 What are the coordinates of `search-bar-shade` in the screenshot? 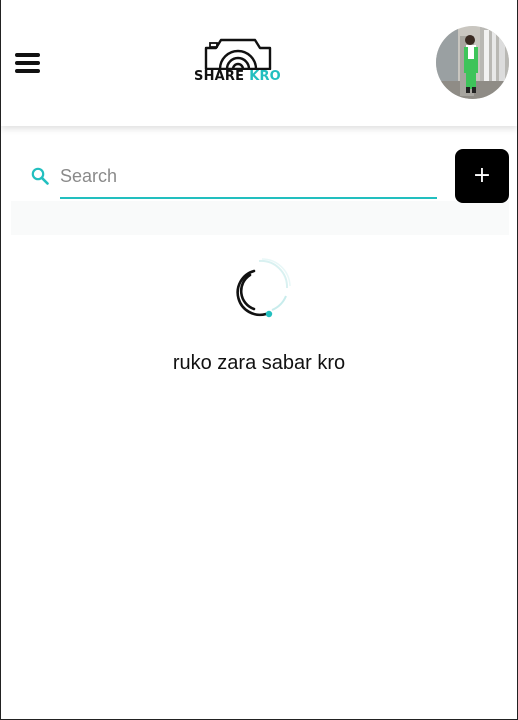 It's located at (260, 218).